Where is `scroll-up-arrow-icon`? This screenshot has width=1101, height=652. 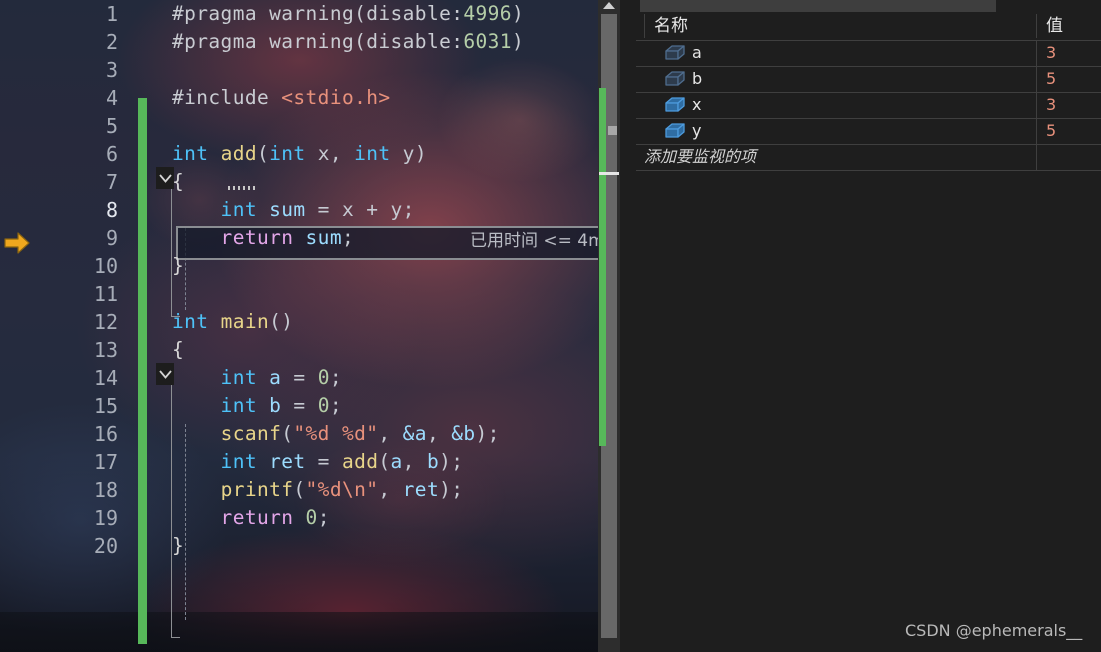
scroll-up-arrow-icon is located at coordinates (609, 5).